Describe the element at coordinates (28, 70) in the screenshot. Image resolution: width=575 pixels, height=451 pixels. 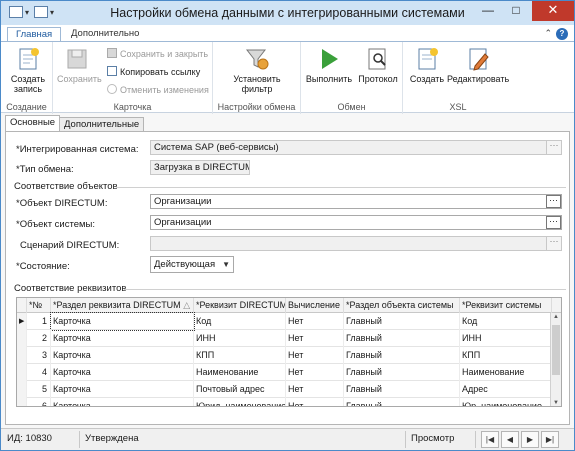
I see `create-record-button: Создать запись` at that location.